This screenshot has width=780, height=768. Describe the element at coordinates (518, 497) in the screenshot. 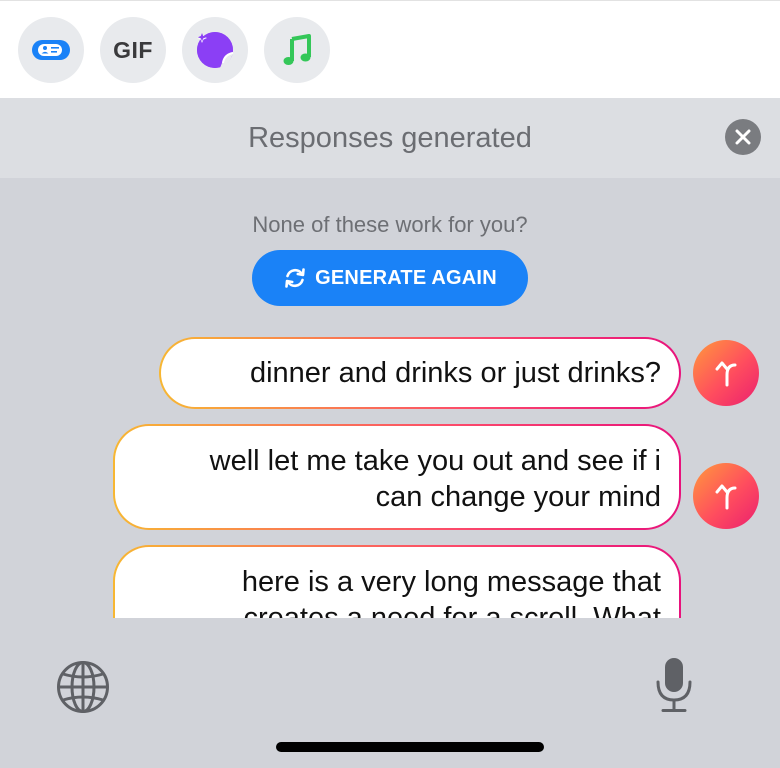

I see `response-line: can change your mind` at that location.